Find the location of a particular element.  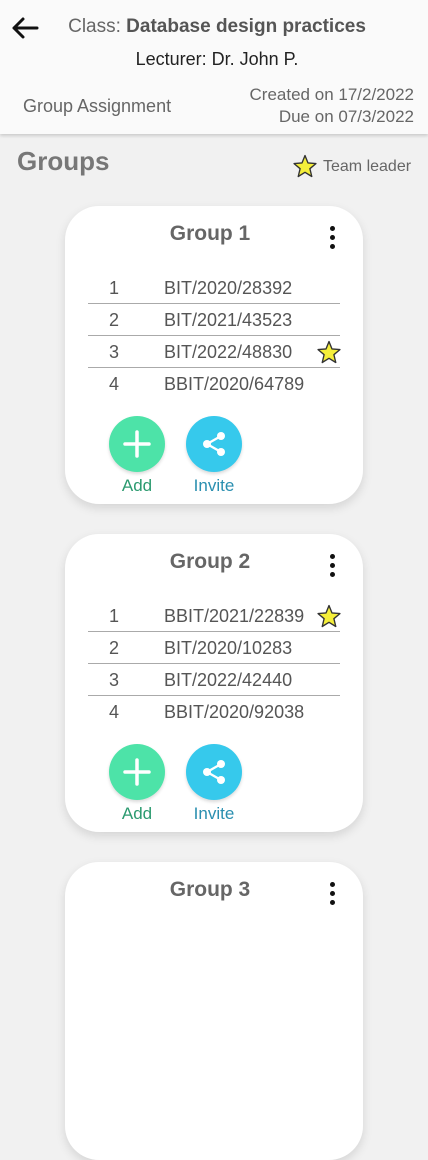

member-row: 4 BBIT/2020/64789 is located at coordinates (214, 383).